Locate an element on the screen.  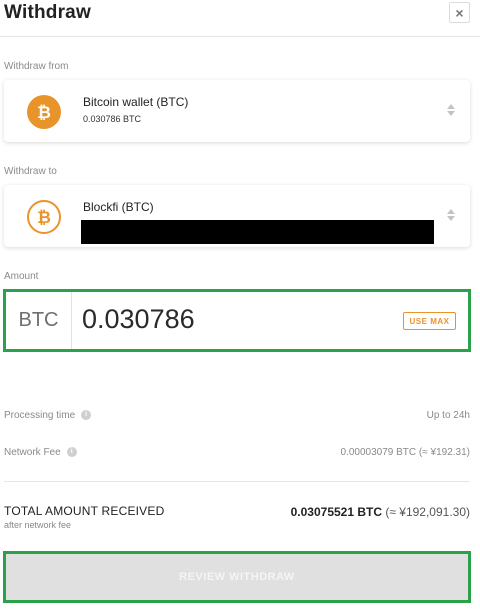
from-wallet-balance: 0.030786 BTC is located at coordinates (112, 119).